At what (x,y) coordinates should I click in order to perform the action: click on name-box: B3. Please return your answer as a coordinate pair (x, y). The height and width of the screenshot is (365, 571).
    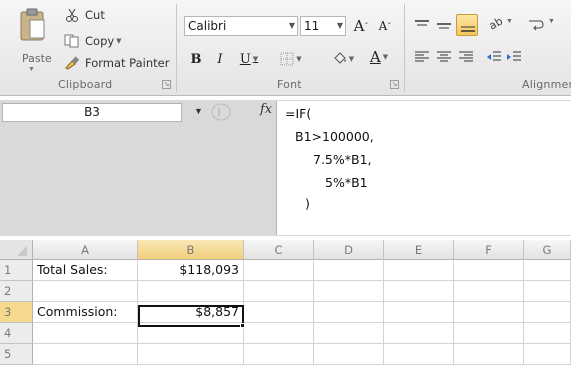
    Looking at the image, I should click on (92, 112).